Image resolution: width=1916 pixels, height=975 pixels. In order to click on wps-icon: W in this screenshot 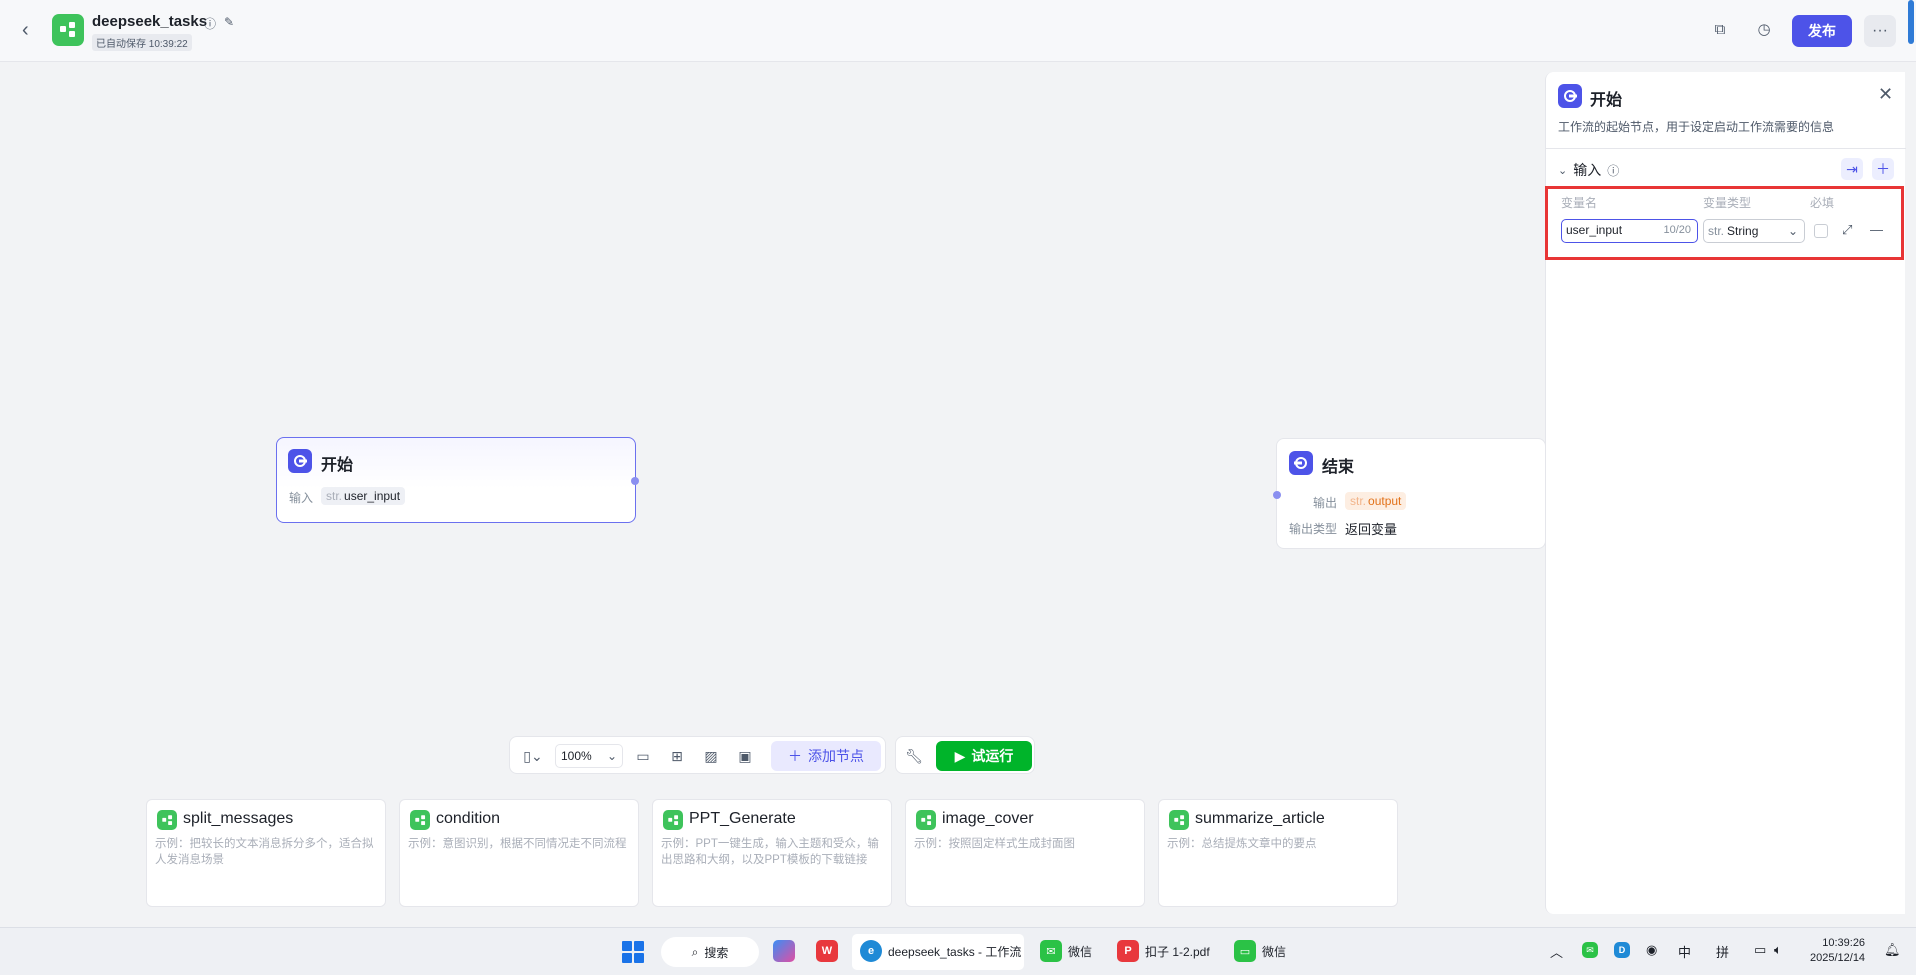, I will do `click(827, 951)`.